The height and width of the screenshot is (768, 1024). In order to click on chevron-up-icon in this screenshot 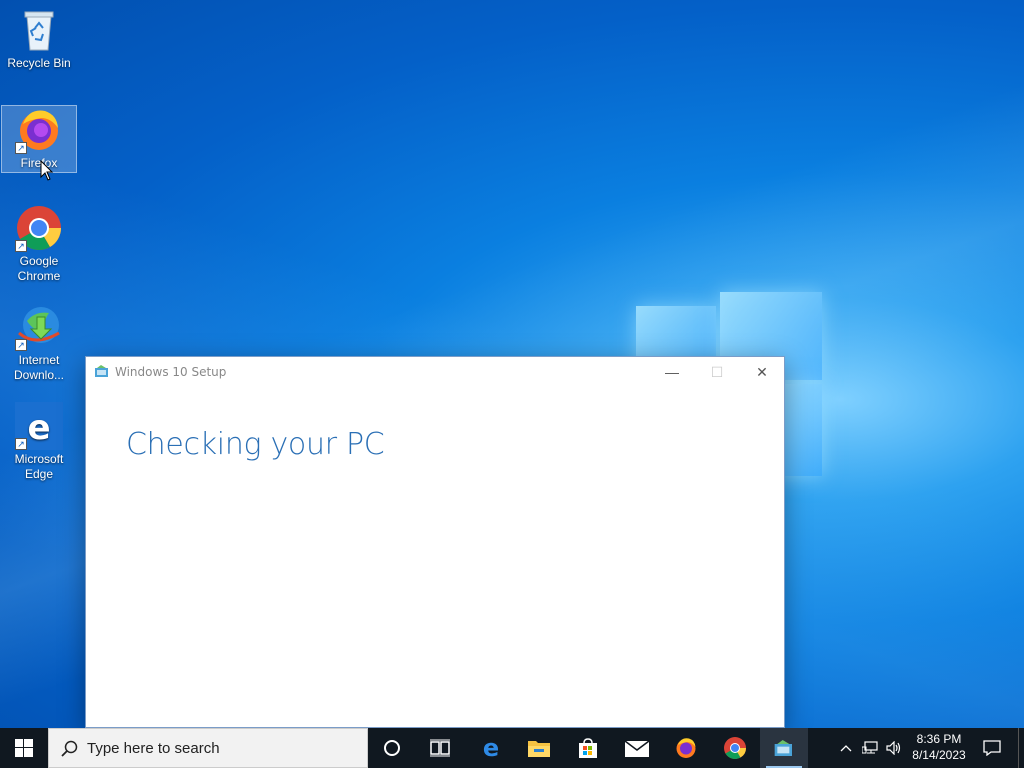, I will do `click(846, 748)`.